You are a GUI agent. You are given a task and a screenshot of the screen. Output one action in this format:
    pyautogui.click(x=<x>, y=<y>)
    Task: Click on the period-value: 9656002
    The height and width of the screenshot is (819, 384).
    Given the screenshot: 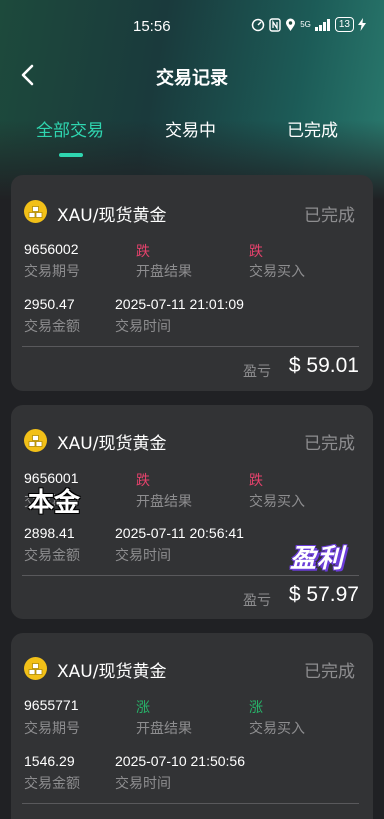 What is the action you would take?
    pyautogui.click(x=51, y=249)
    